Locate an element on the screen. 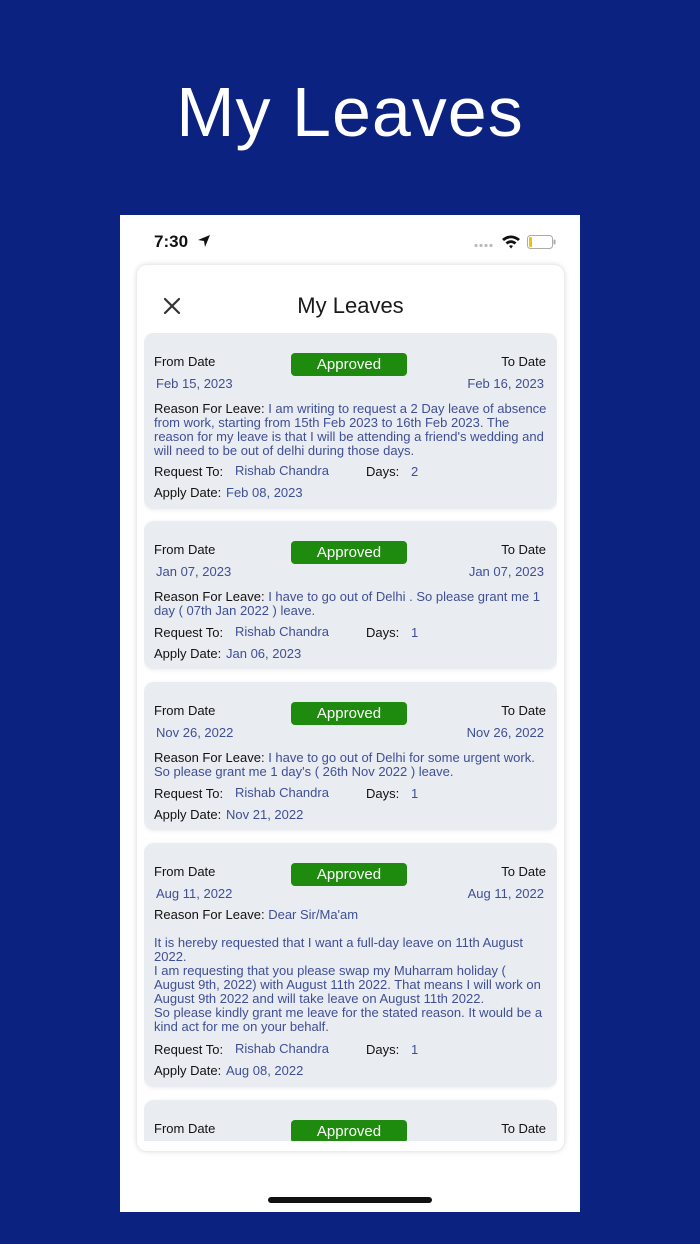  from-date-value: Jan 07, 2023 is located at coordinates (194, 571).